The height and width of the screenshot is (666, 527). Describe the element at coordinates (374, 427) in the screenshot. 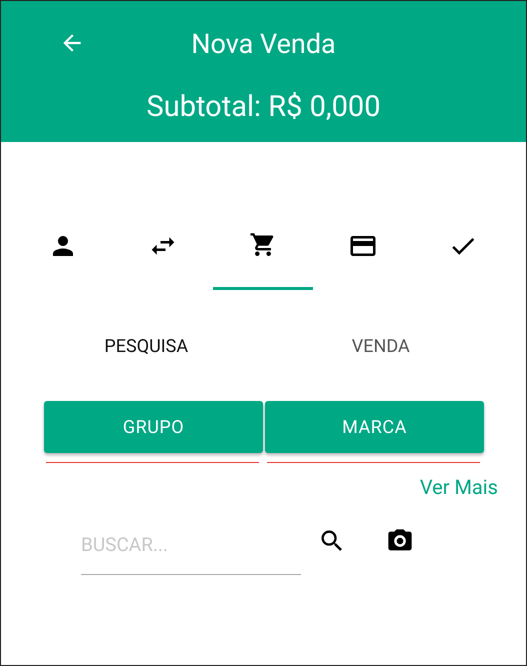

I see `filter-button: MARCA` at that location.